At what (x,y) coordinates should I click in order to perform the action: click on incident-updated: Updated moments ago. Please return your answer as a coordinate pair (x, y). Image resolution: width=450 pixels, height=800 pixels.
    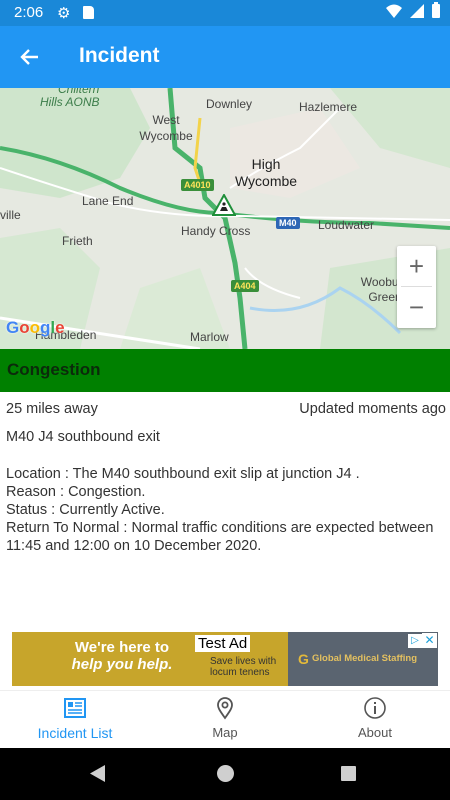
    Looking at the image, I should click on (372, 409).